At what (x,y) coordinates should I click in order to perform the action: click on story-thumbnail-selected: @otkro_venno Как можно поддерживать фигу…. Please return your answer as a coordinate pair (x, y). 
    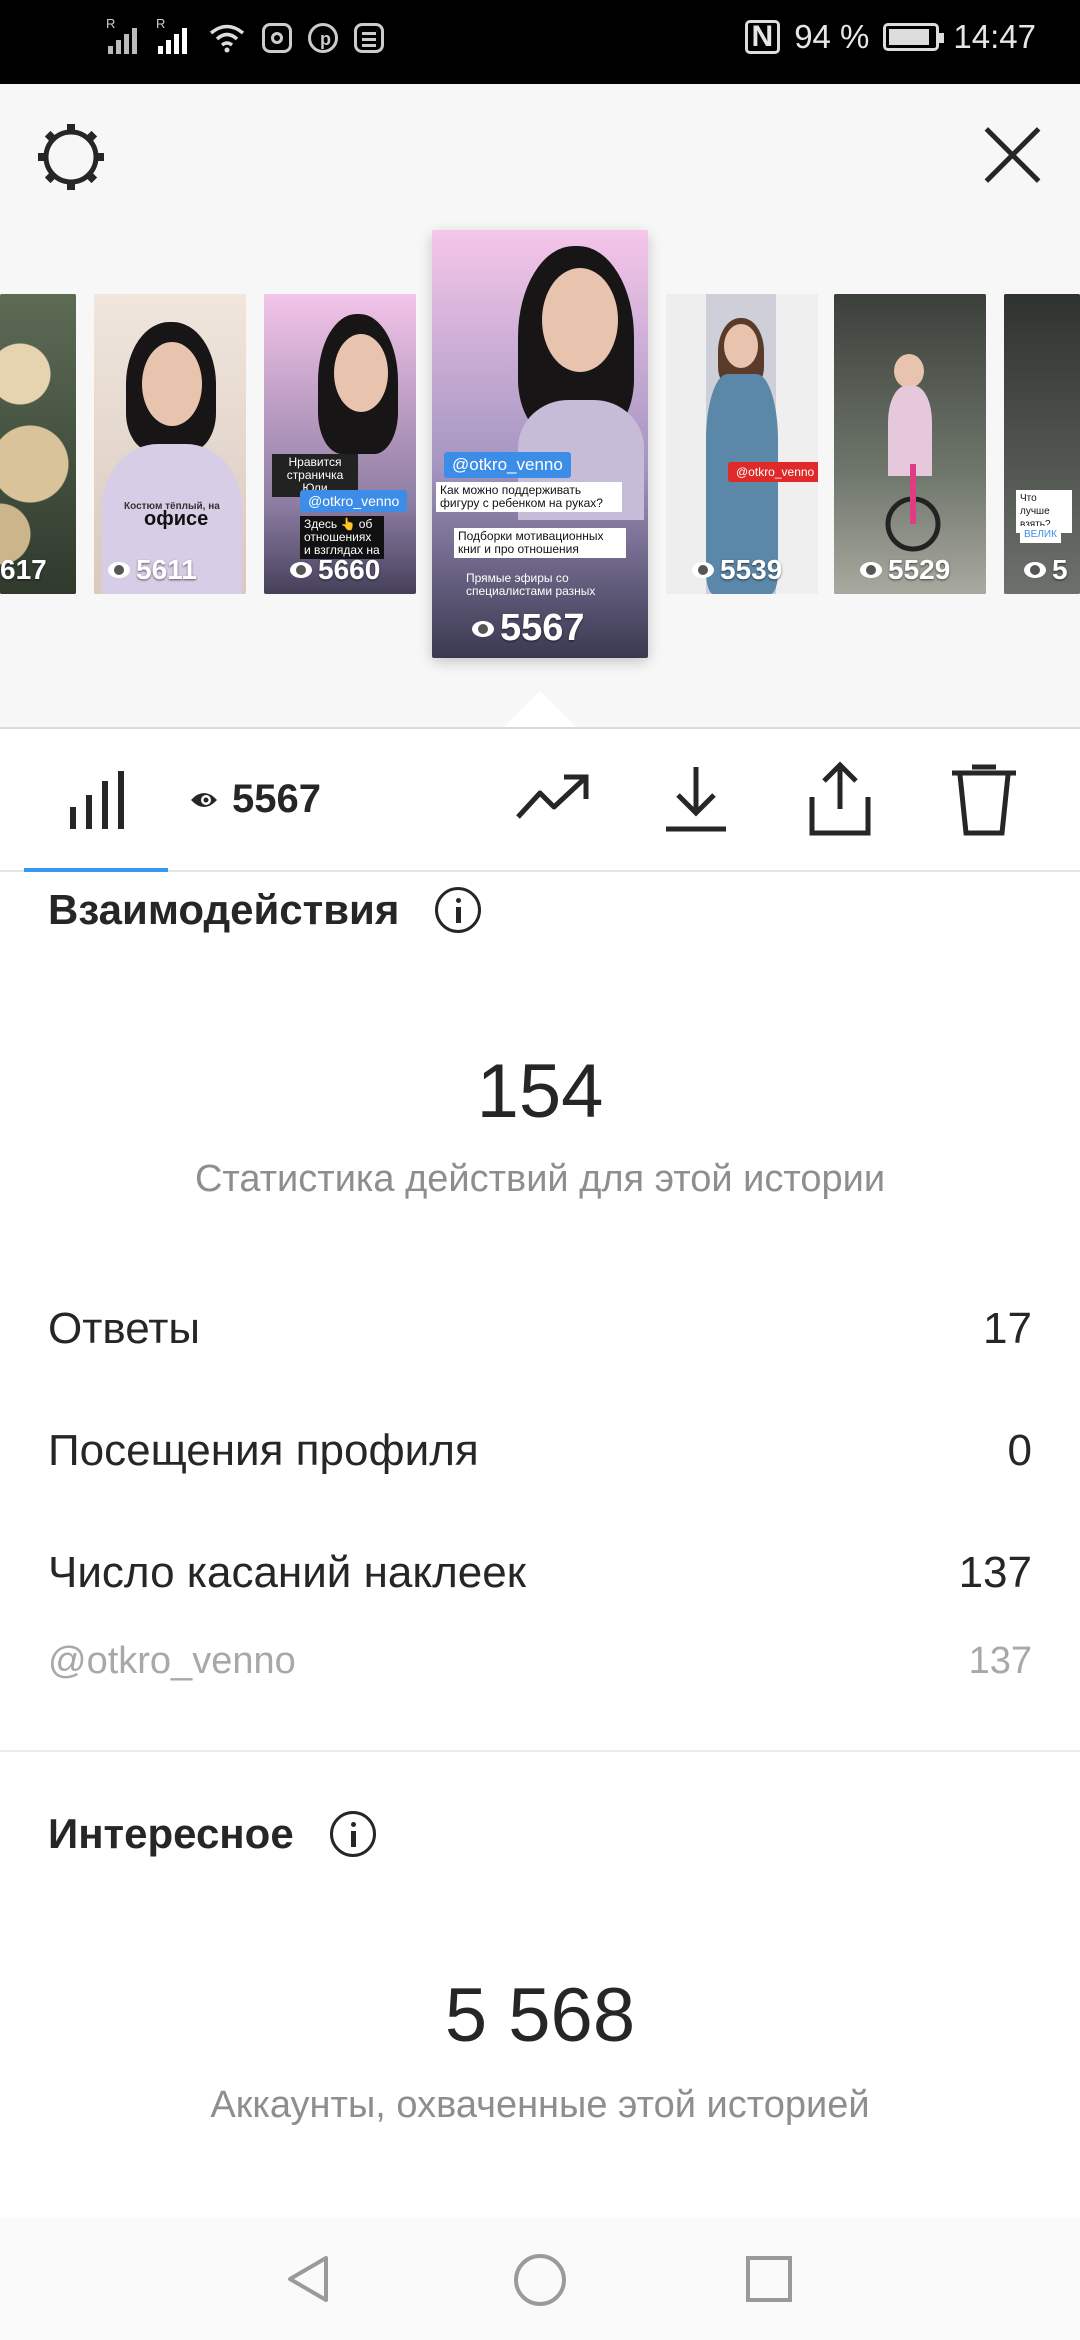
    Looking at the image, I should click on (540, 444).